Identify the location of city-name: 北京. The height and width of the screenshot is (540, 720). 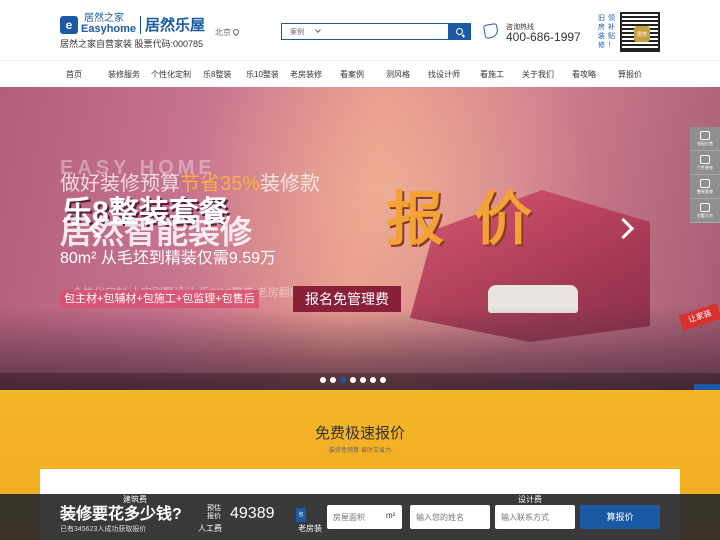
(223, 32).